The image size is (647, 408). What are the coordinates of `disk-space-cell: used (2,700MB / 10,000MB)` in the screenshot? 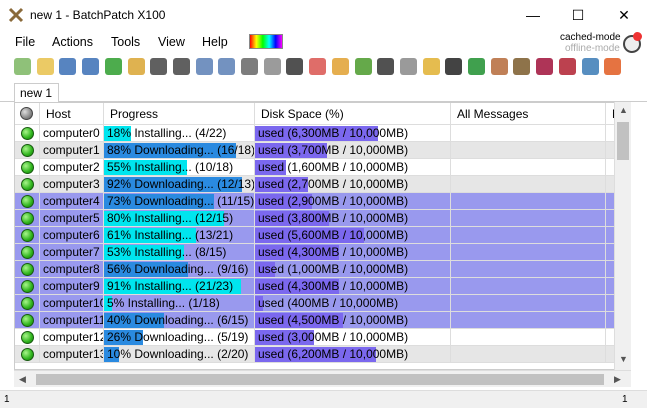 It's located at (353, 184).